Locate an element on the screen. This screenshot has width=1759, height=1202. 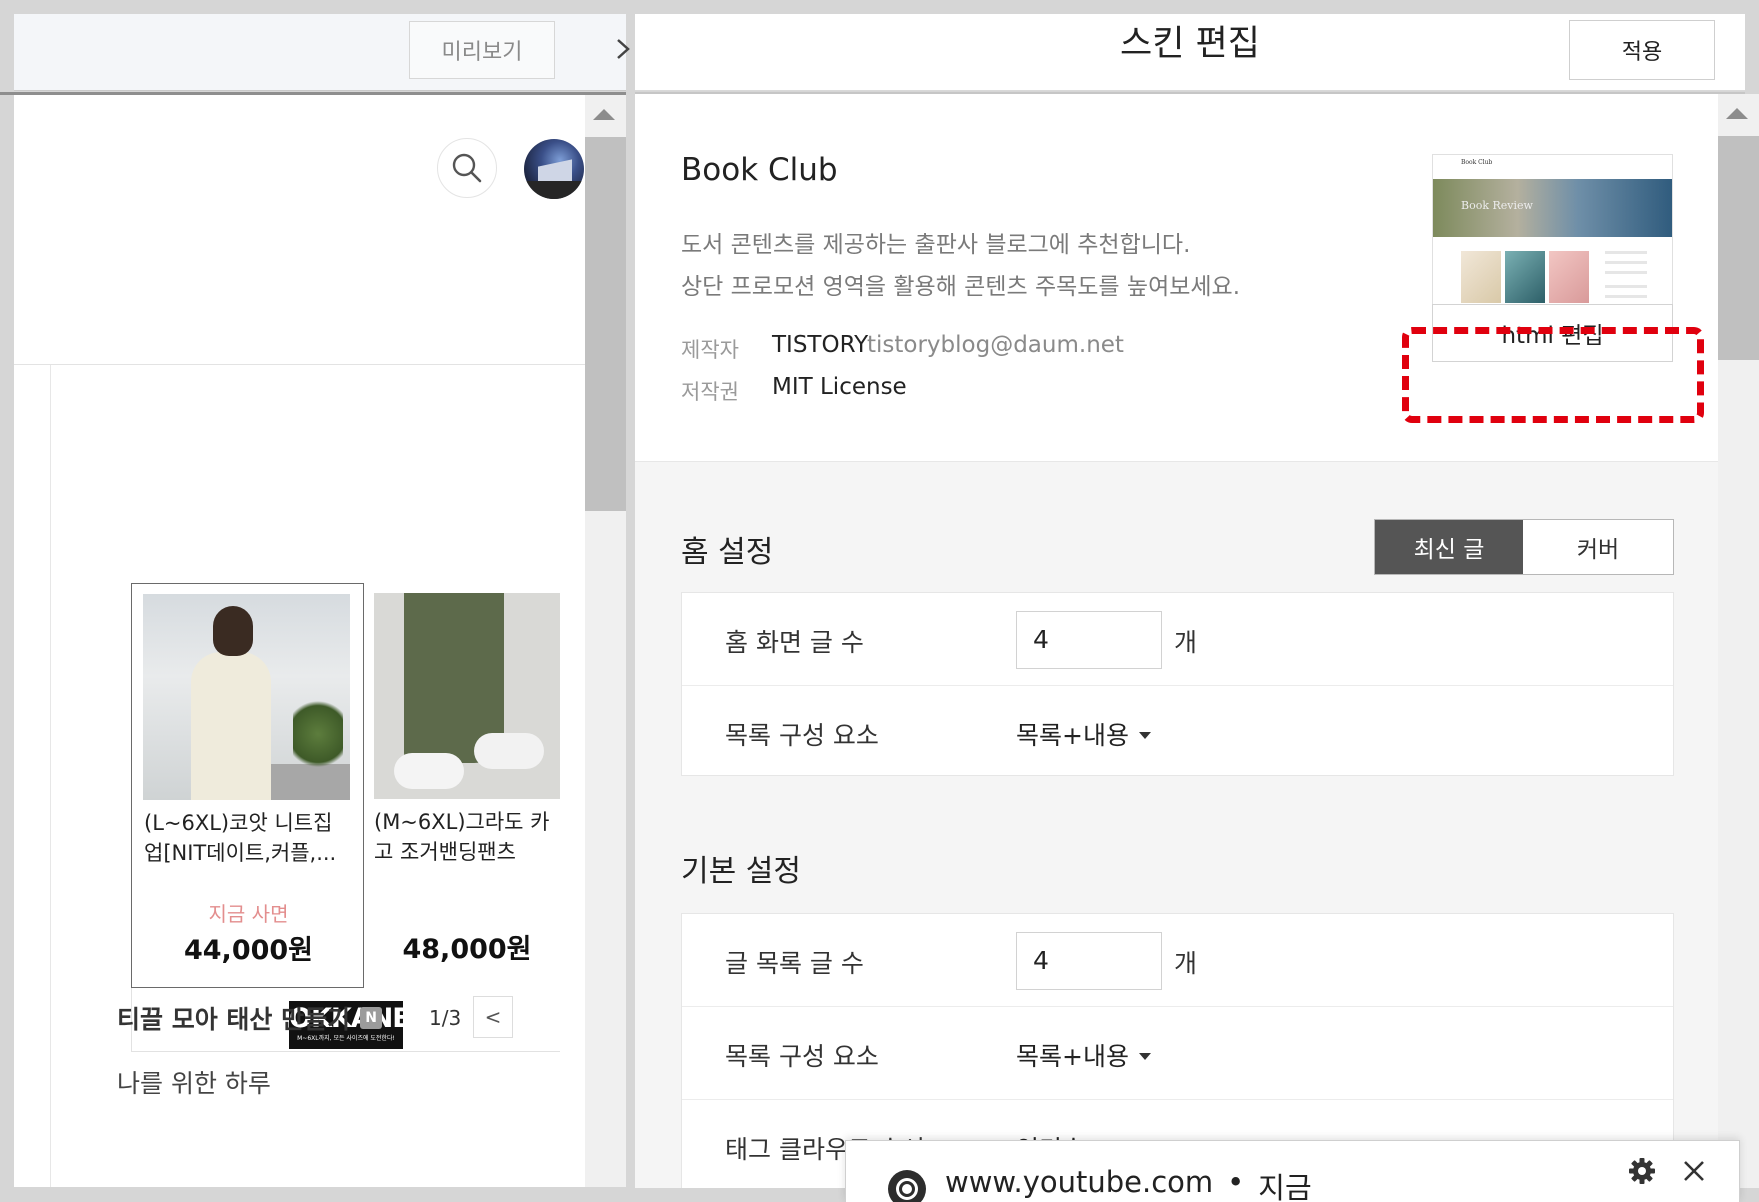
preview-button: 미리보기 is located at coordinates (482, 50).